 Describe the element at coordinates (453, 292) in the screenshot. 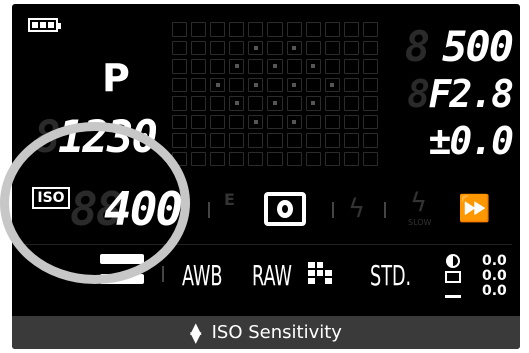

I see `sharpness-icon` at that location.